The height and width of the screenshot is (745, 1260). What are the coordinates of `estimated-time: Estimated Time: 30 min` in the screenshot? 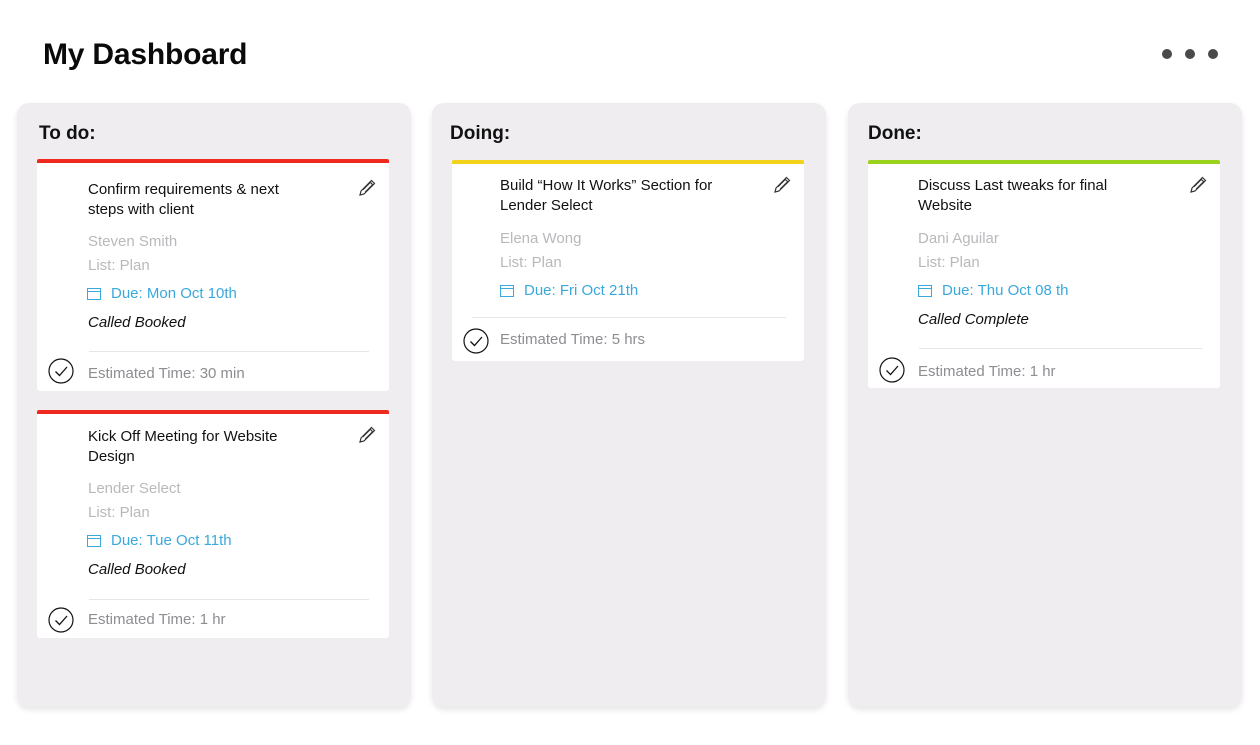 It's located at (166, 373).